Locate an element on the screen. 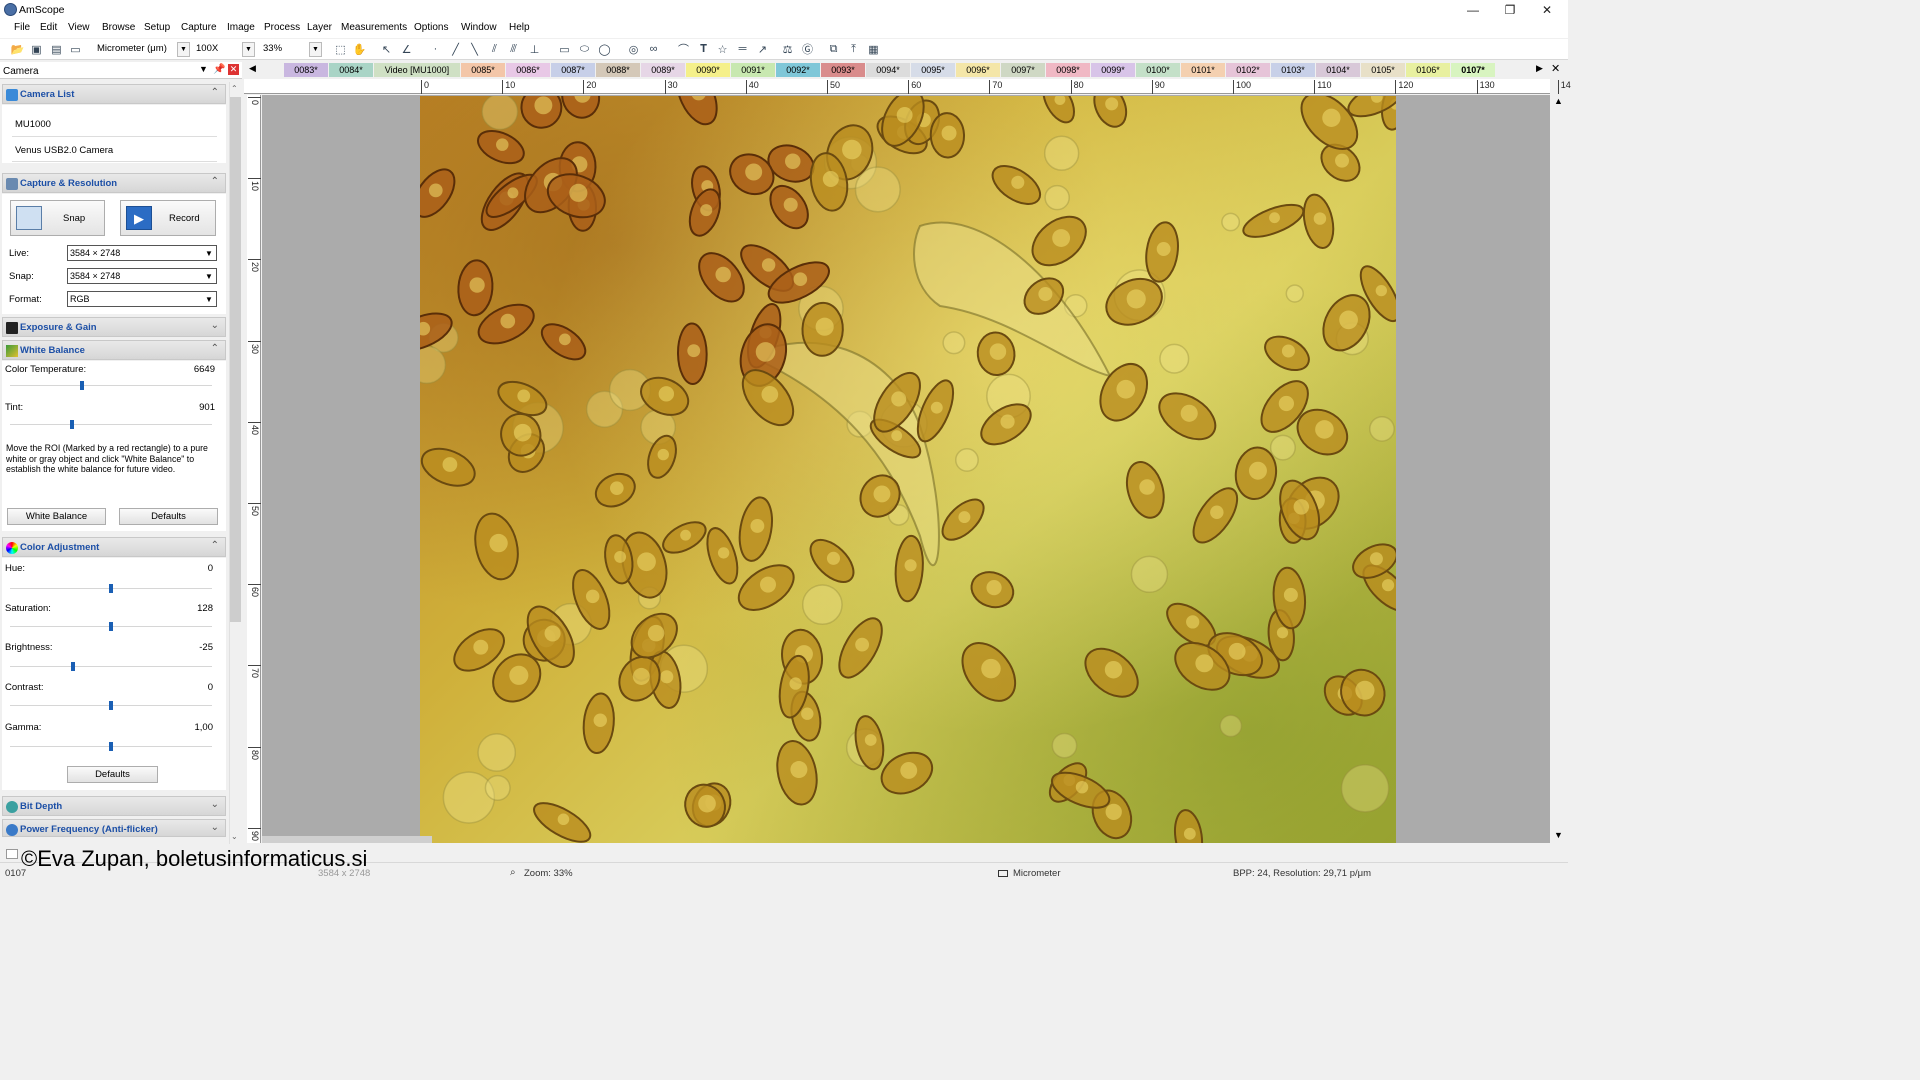  rectangle-icon: ▭ is located at coordinates (564, 49).